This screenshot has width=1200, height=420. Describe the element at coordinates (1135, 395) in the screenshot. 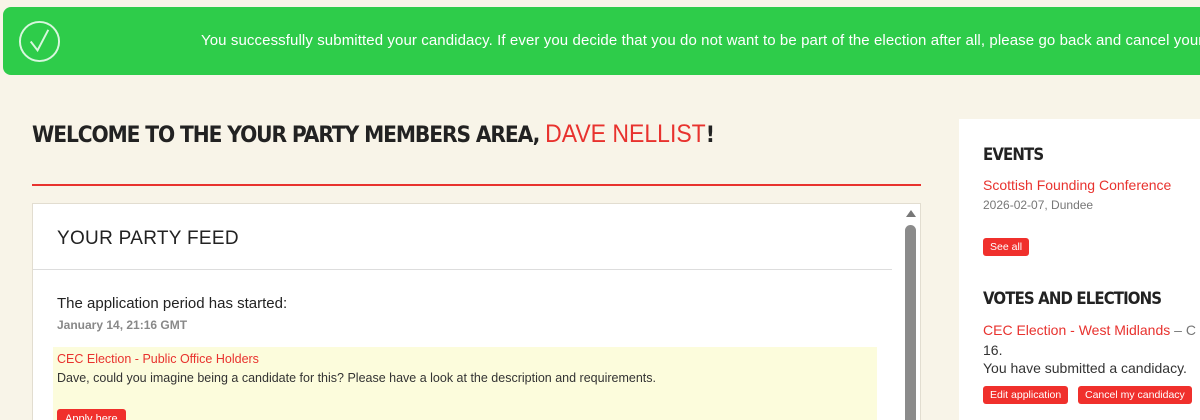

I see `cancel-candidacy-button: Cancel my candidacy` at that location.